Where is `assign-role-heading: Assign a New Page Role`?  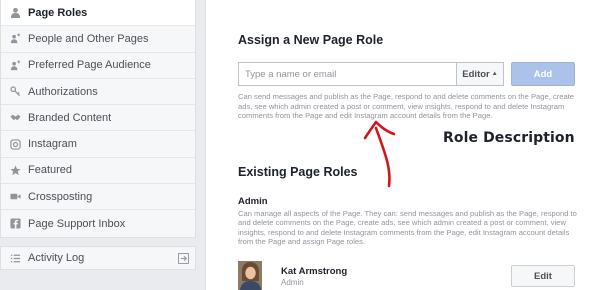 assign-role-heading: Assign a New Page Role is located at coordinates (311, 40).